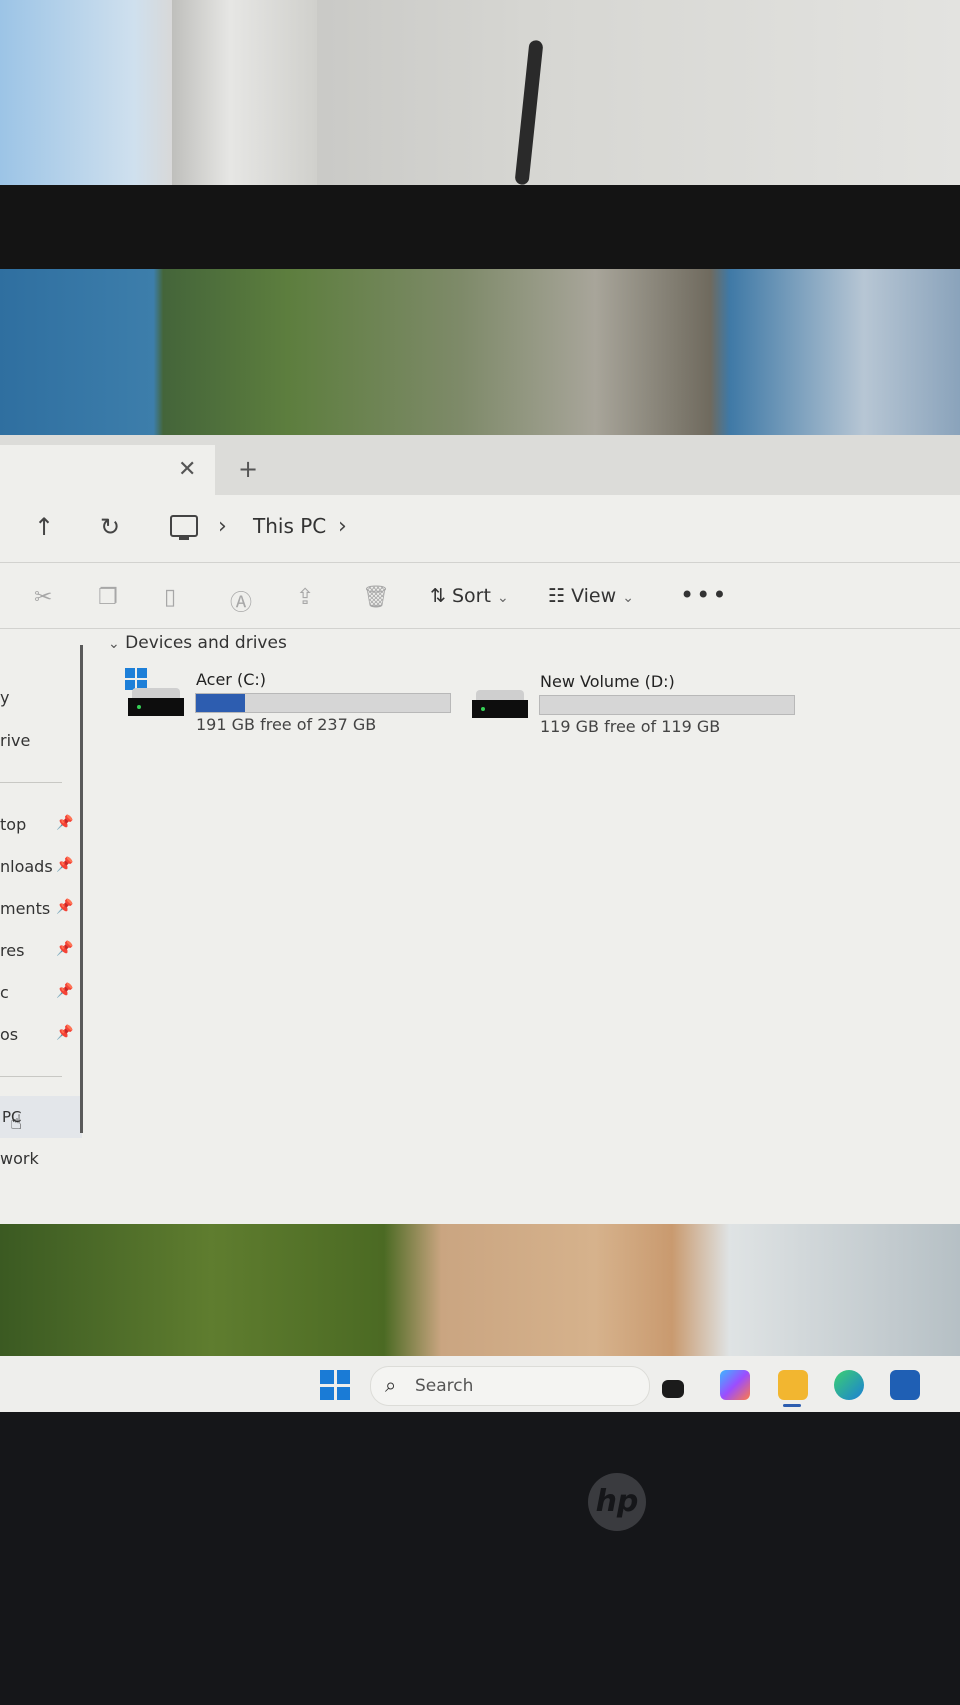 Image resolution: width=960 pixels, height=1705 pixels. Describe the element at coordinates (9, 1034) in the screenshot. I see `sidebar-item-videos: os` at that location.